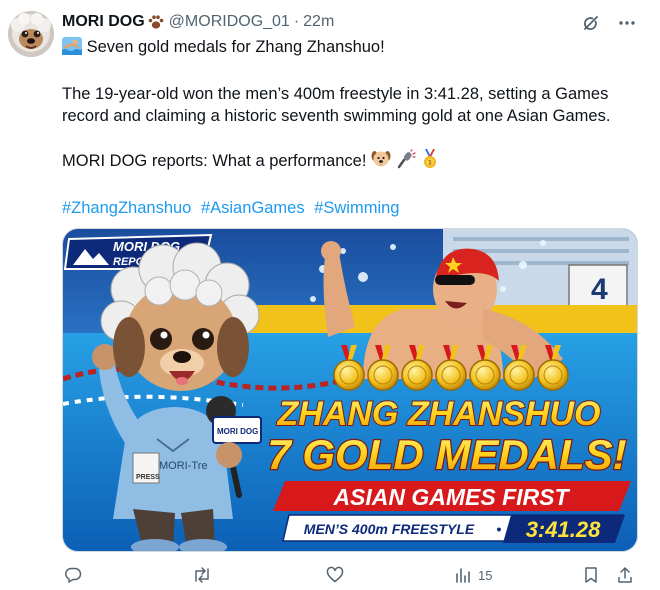 The height and width of the screenshot is (590, 660). I want to click on retweet-icon, so click(202, 575).